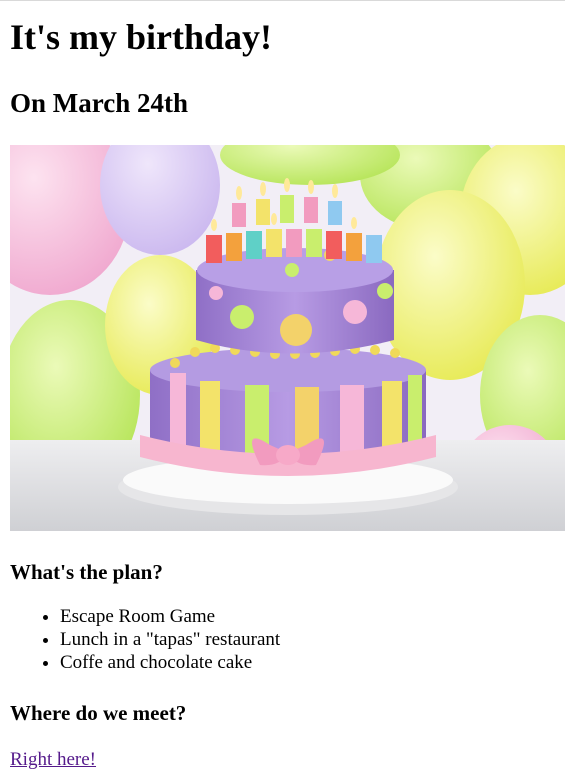 The width and height of the screenshot is (565, 784). Describe the element at coordinates (282, 0) in the screenshot. I see `top-border` at that location.